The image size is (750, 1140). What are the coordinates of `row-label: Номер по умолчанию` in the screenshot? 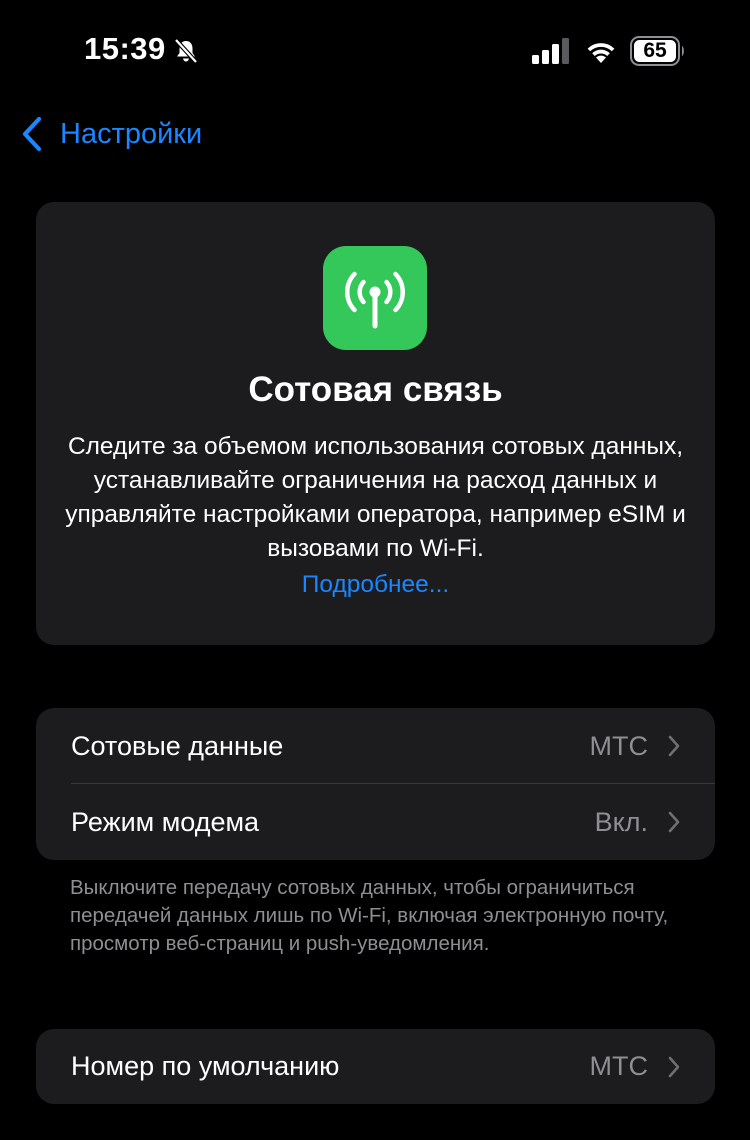 It's located at (205, 1066).